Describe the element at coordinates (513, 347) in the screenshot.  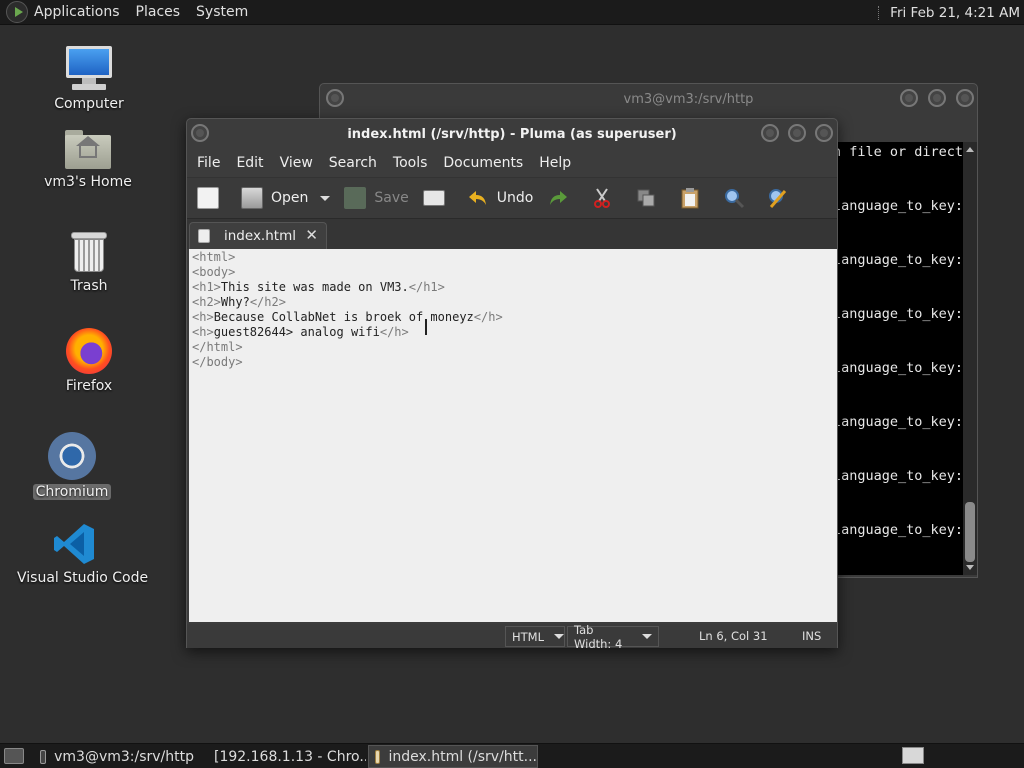
I see `code-line: </html>` at that location.